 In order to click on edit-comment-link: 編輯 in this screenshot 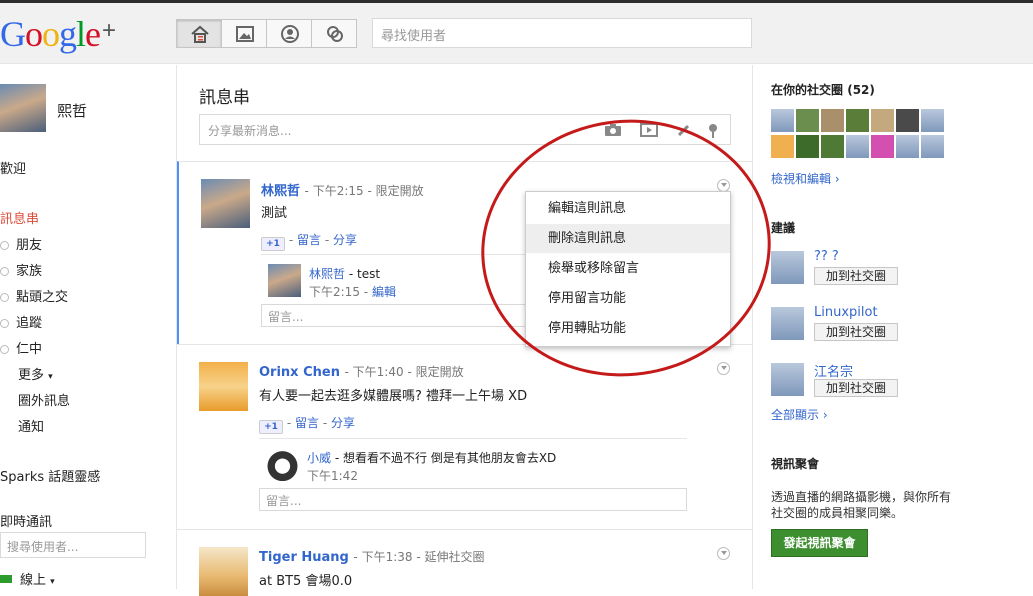, I will do `click(384, 292)`.